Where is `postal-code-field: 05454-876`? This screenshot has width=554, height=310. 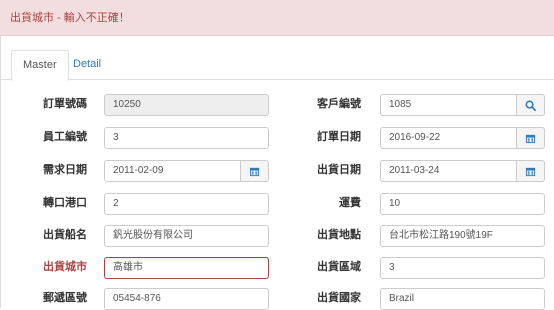 postal-code-field: 05454-876 is located at coordinates (186, 299).